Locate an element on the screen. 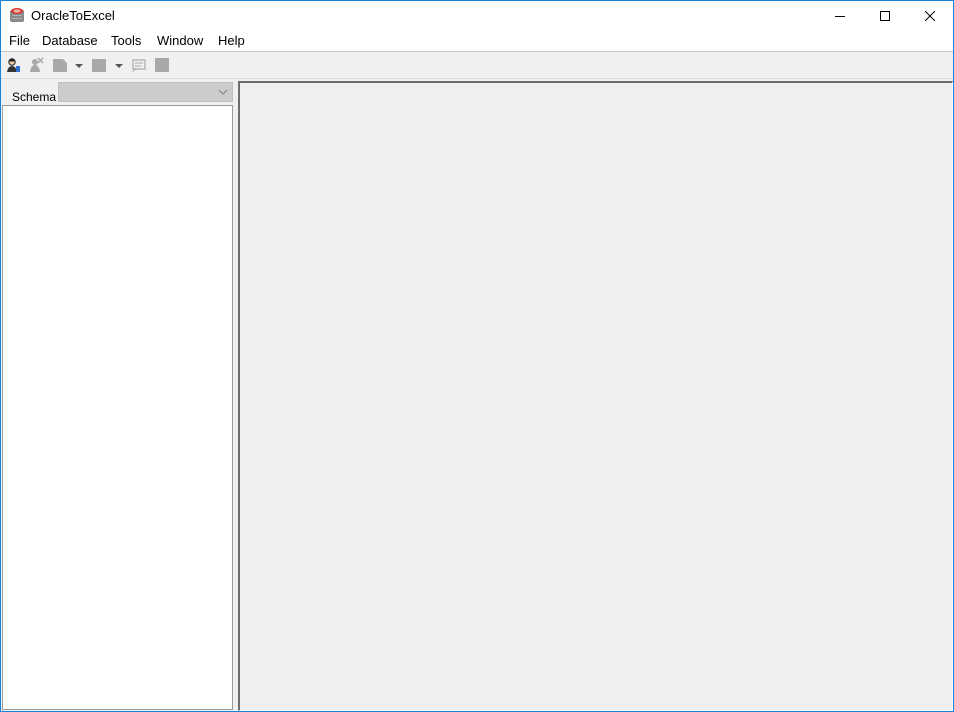  export-icon is located at coordinates (60, 65).